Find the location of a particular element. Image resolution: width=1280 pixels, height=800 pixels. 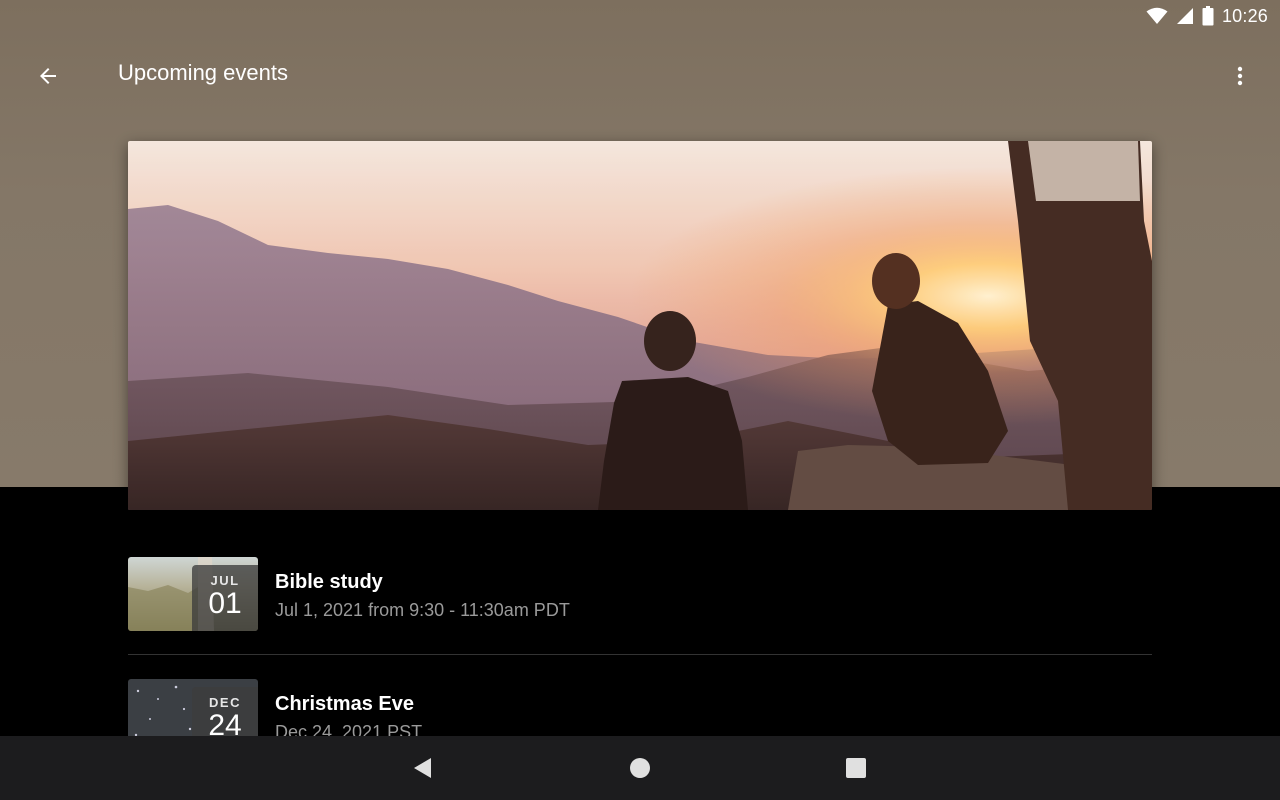

event-title: Christmas Eve is located at coordinates (344, 704).